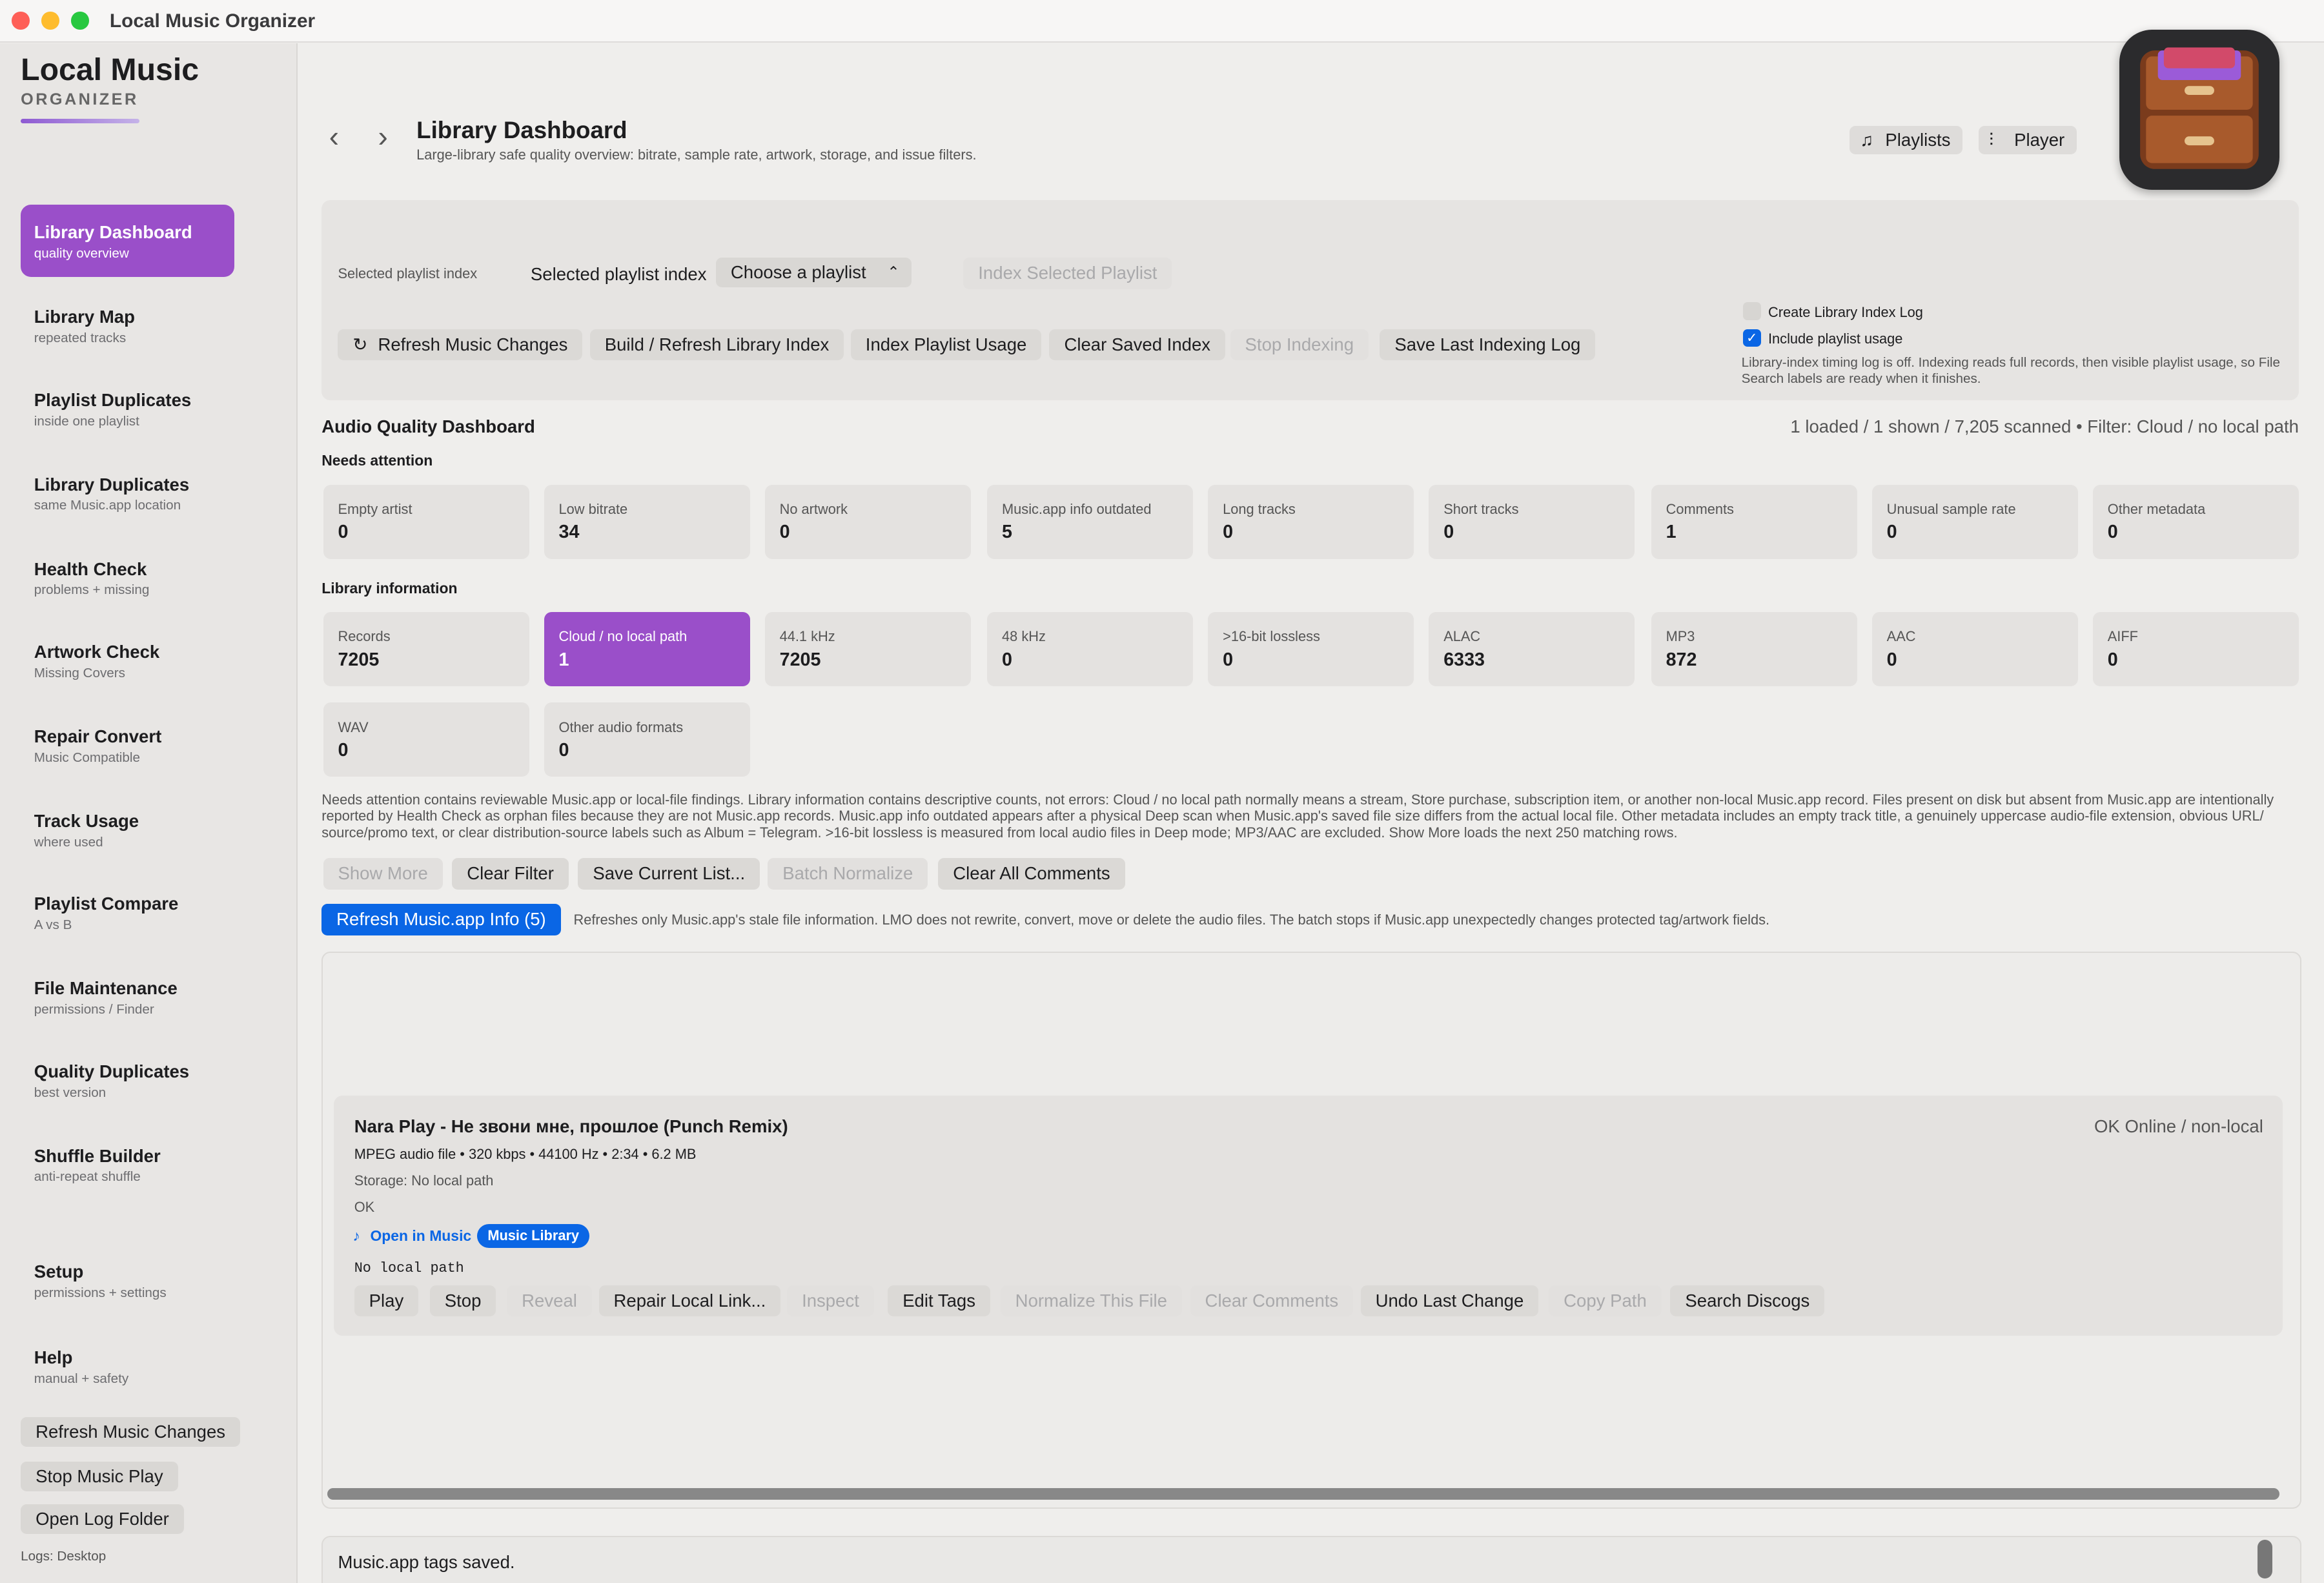  Describe the element at coordinates (549, 1300) in the screenshot. I see `reveal-button: Reveal` at that location.